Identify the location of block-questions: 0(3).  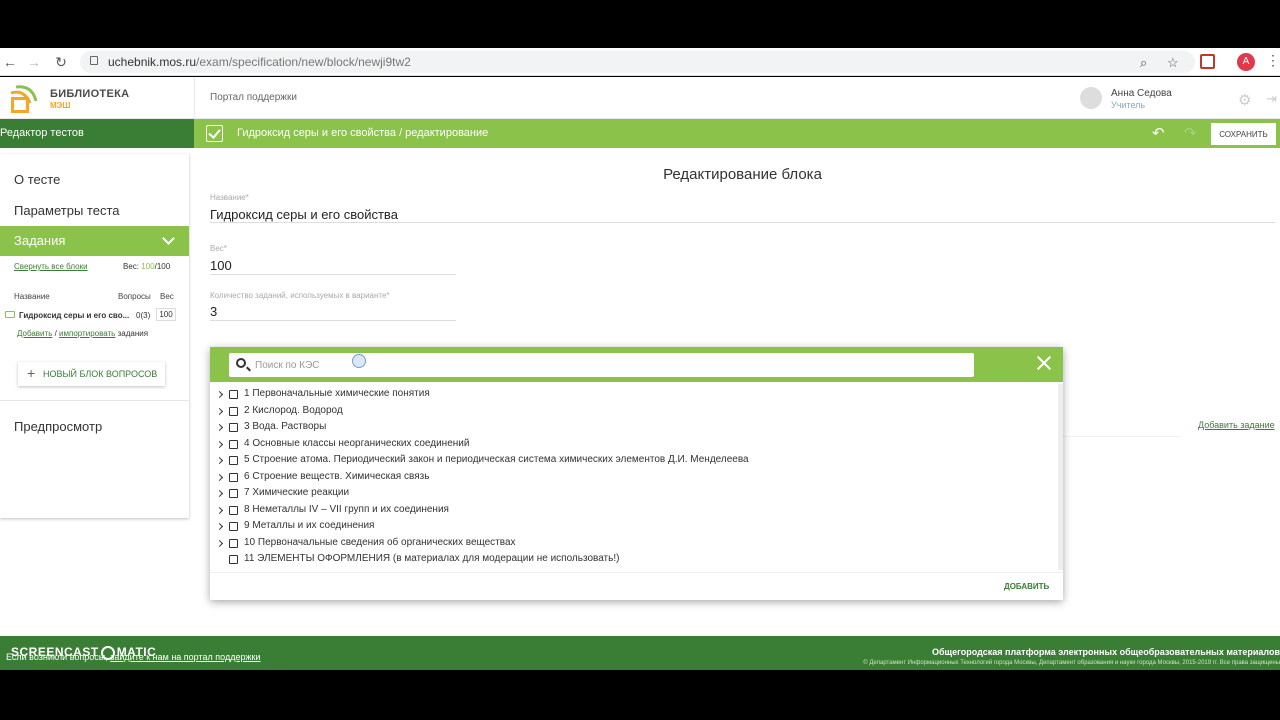
(143, 315).